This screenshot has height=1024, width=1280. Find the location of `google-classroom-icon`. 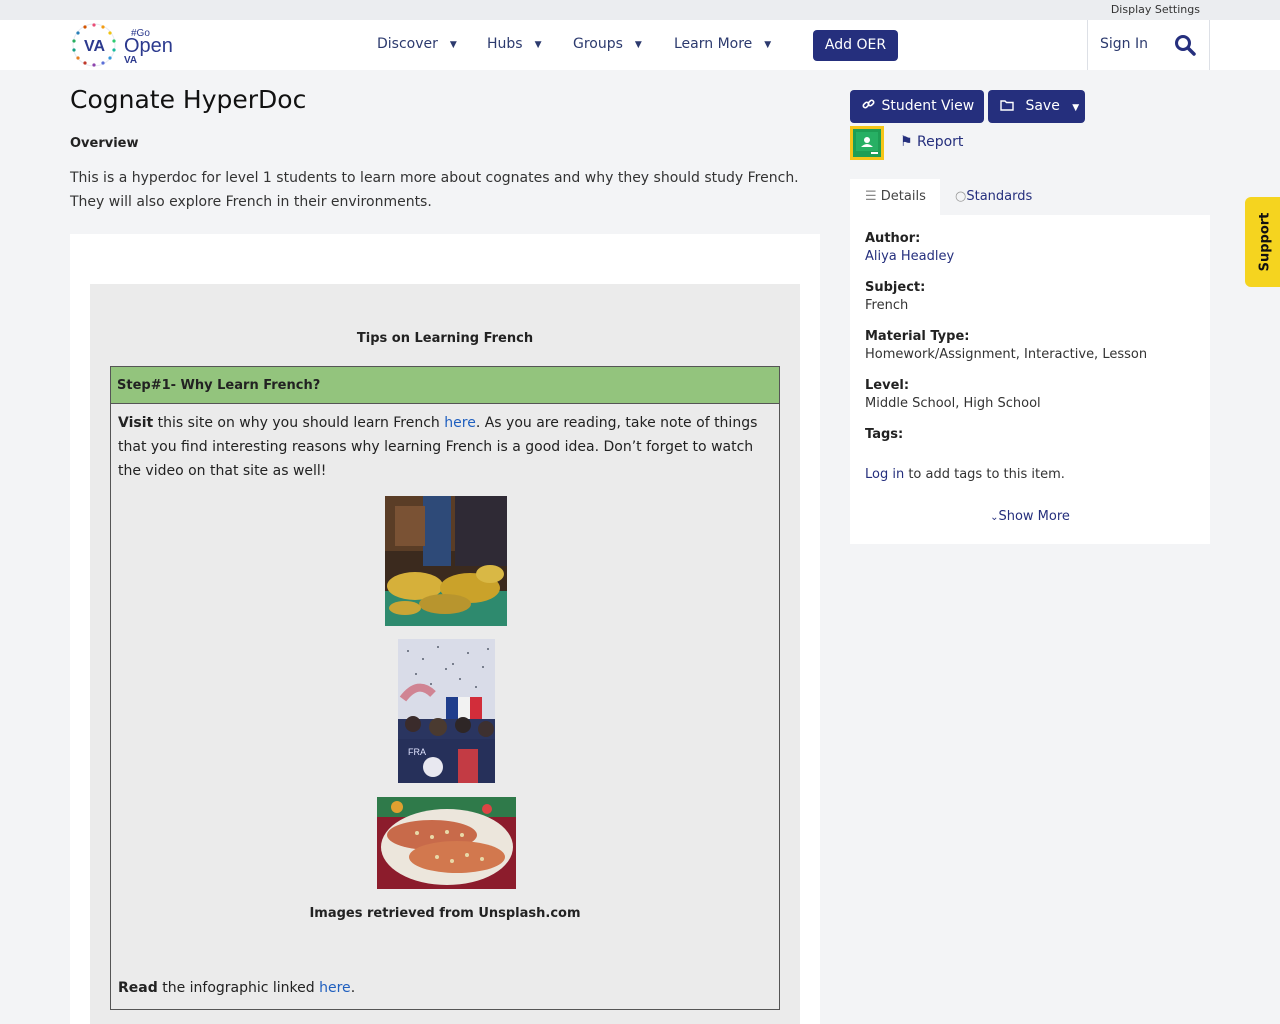

google-classroom-icon is located at coordinates (867, 143).